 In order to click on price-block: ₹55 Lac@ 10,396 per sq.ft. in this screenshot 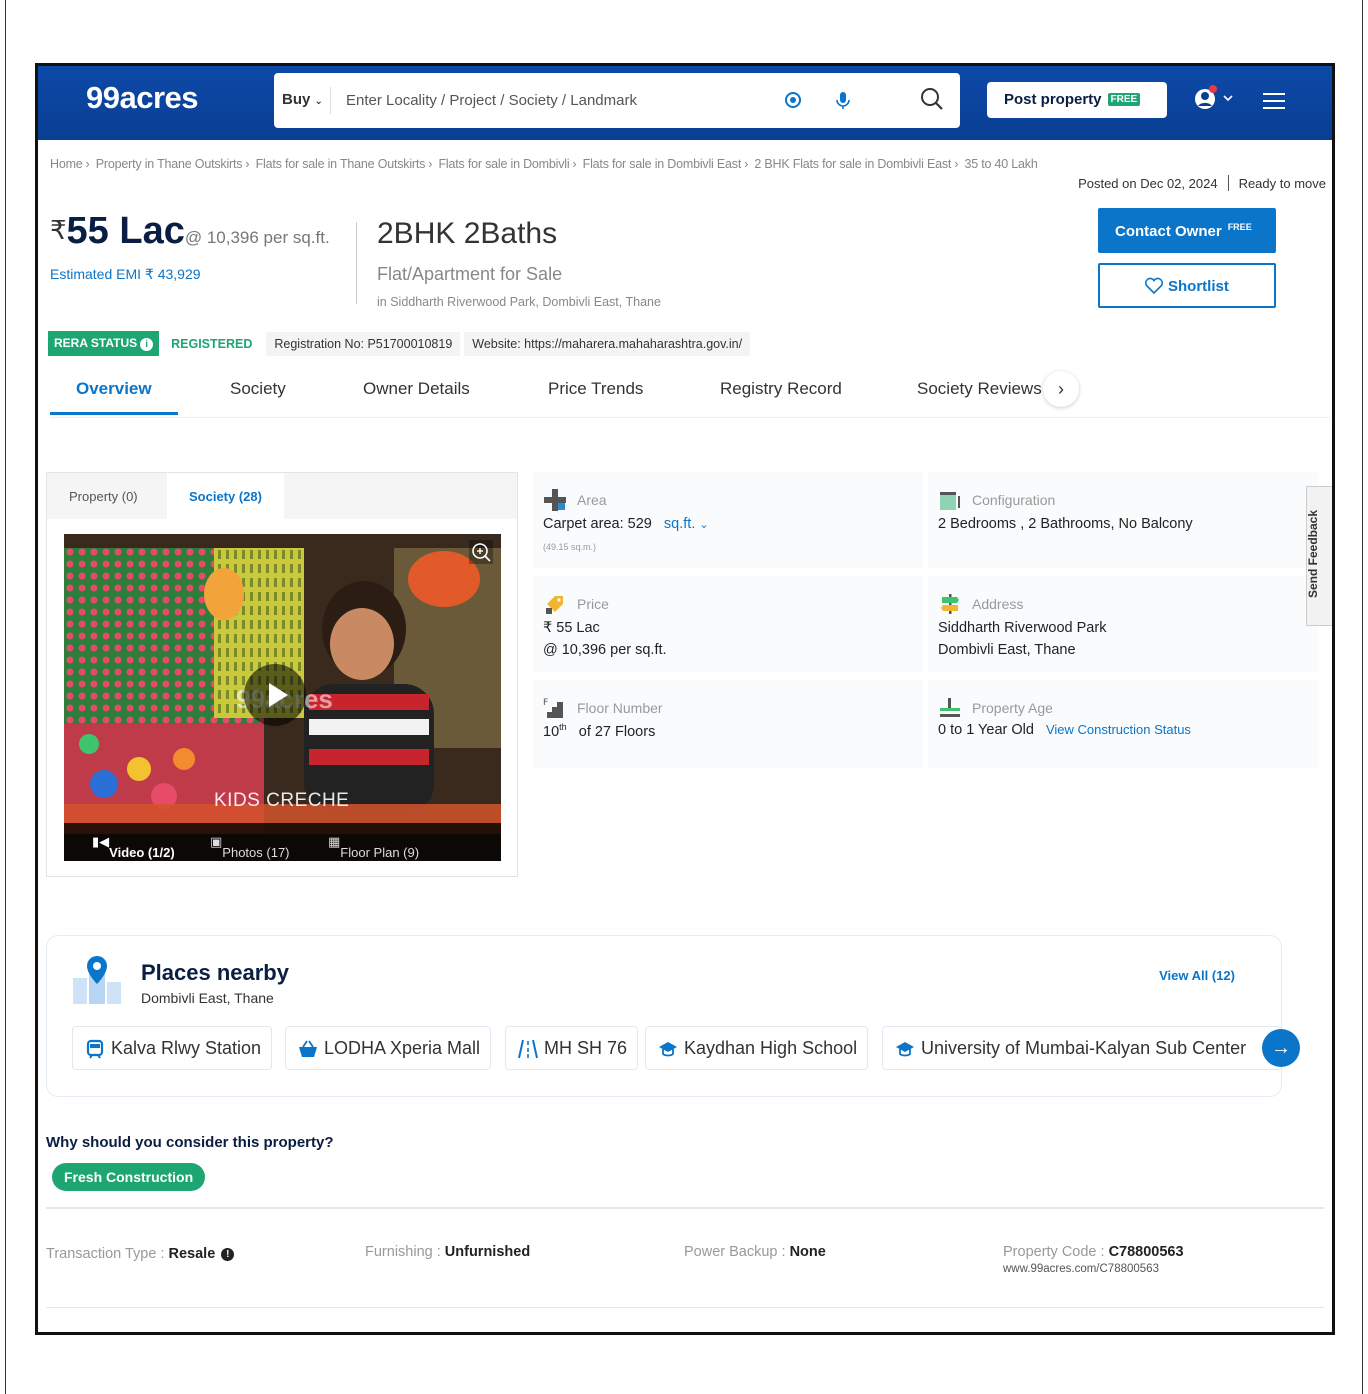, I will do `click(190, 231)`.